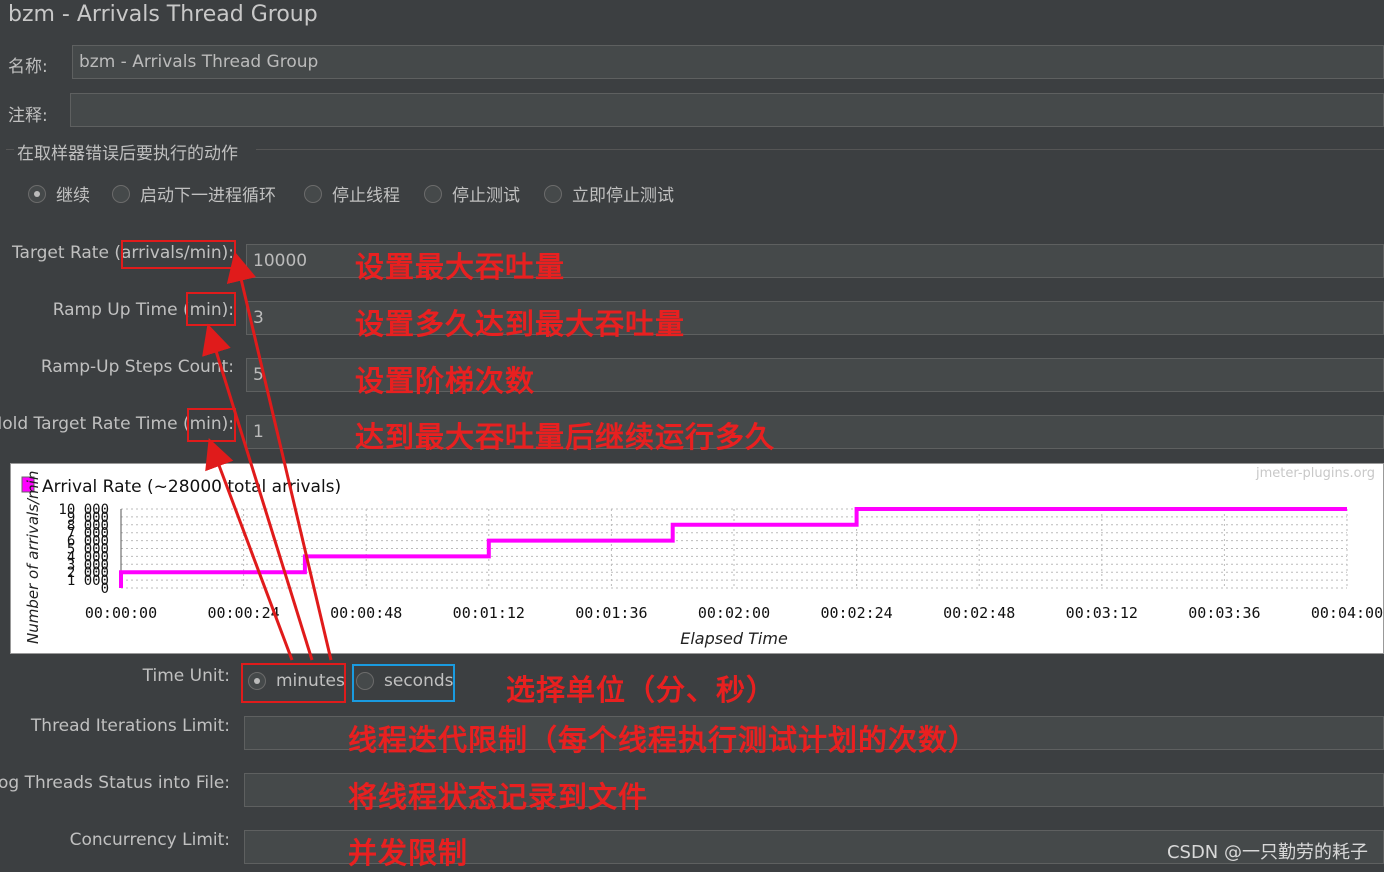 The height and width of the screenshot is (872, 1384). Describe the element at coordinates (520, 324) in the screenshot. I see `annotation-ramp-up: 设置多久达到最大吞吐量` at that location.